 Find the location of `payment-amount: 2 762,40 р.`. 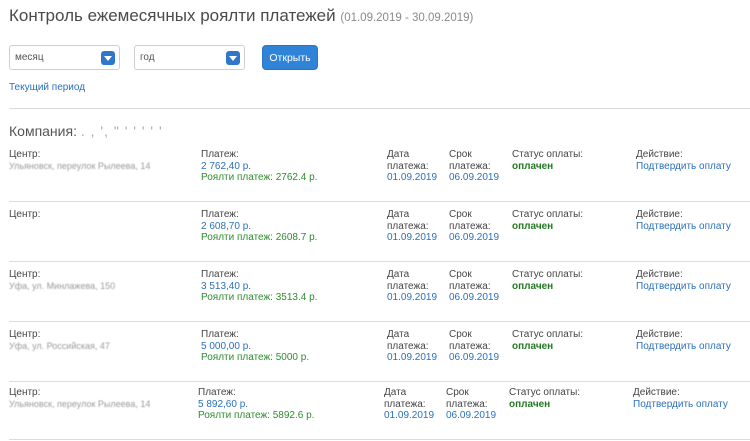

payment-amount: 2 762,40 р. is located at coordinates (226, 166).